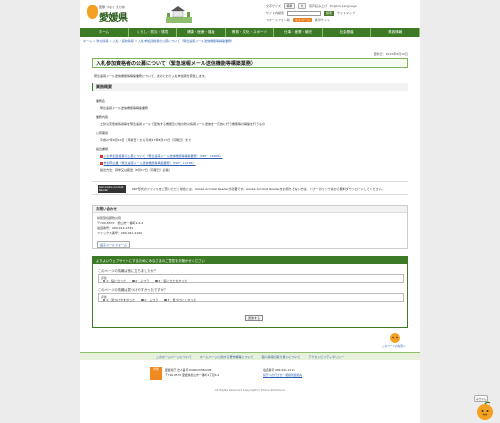 The width and height of the screenshot is (500, 423). I want to click on footer-link-copyright: ホームページに関する著作権等について, so click(227, 357).